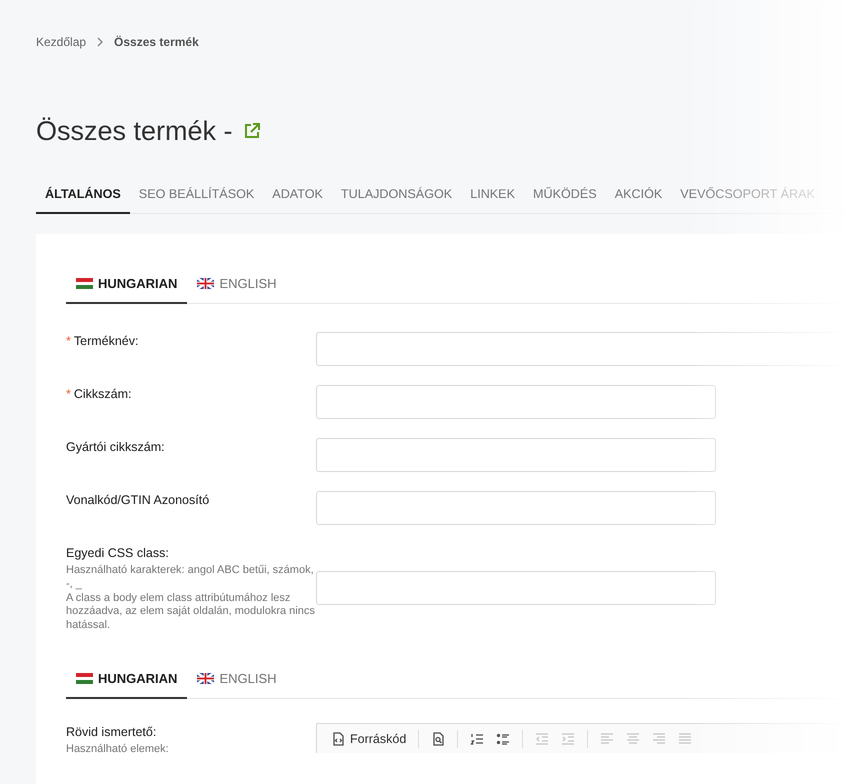 The image size is (854, 784). I want to click on field-label: * Cikkszám:, so click(99, 393).